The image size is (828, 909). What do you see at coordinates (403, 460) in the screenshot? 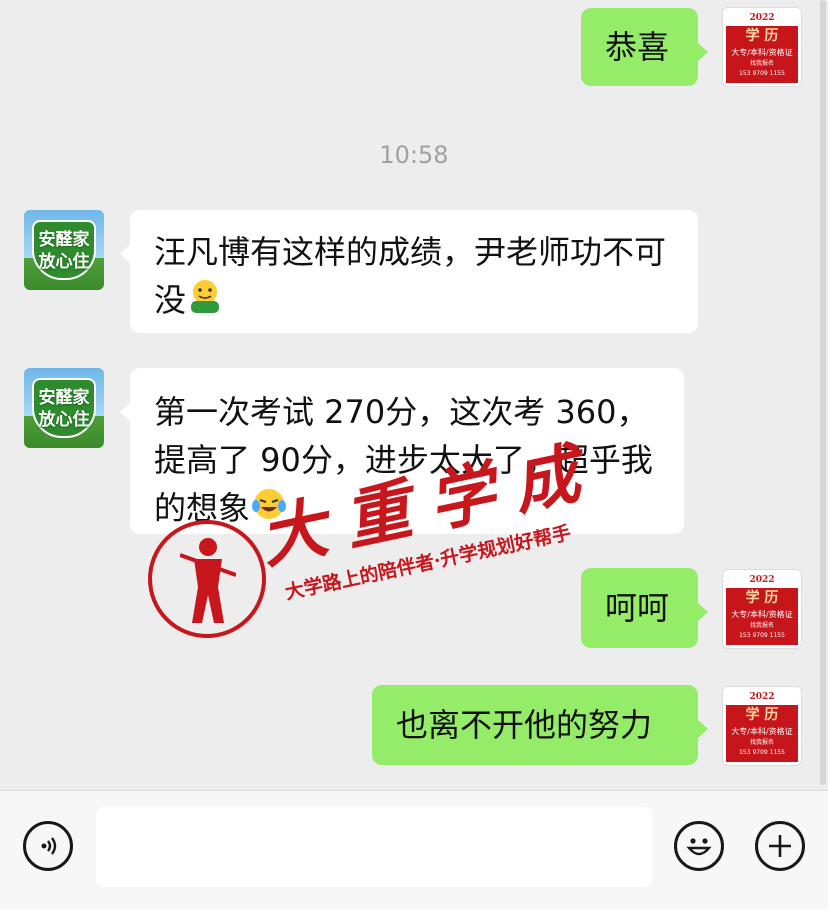
I see `message-text: 第一次考试 270分，这次考 360，提高了 90分，进步太大了，超乎我的想象` at bounding box center [403, 460].